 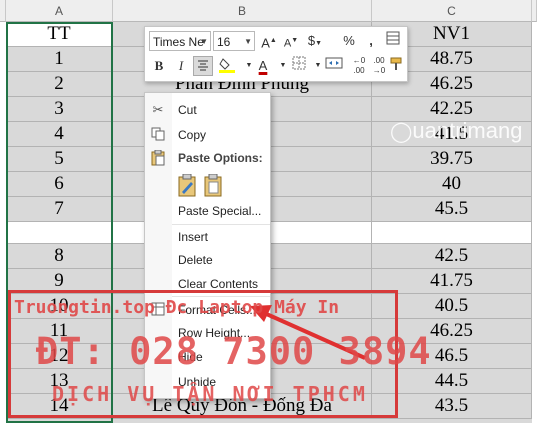 What do you see at coordinates (177, 307) in the screenshot?
I see `promo-stamp-line1: Truongtin.top Đc Laptop Máy In` at bounding box center [177, 307].